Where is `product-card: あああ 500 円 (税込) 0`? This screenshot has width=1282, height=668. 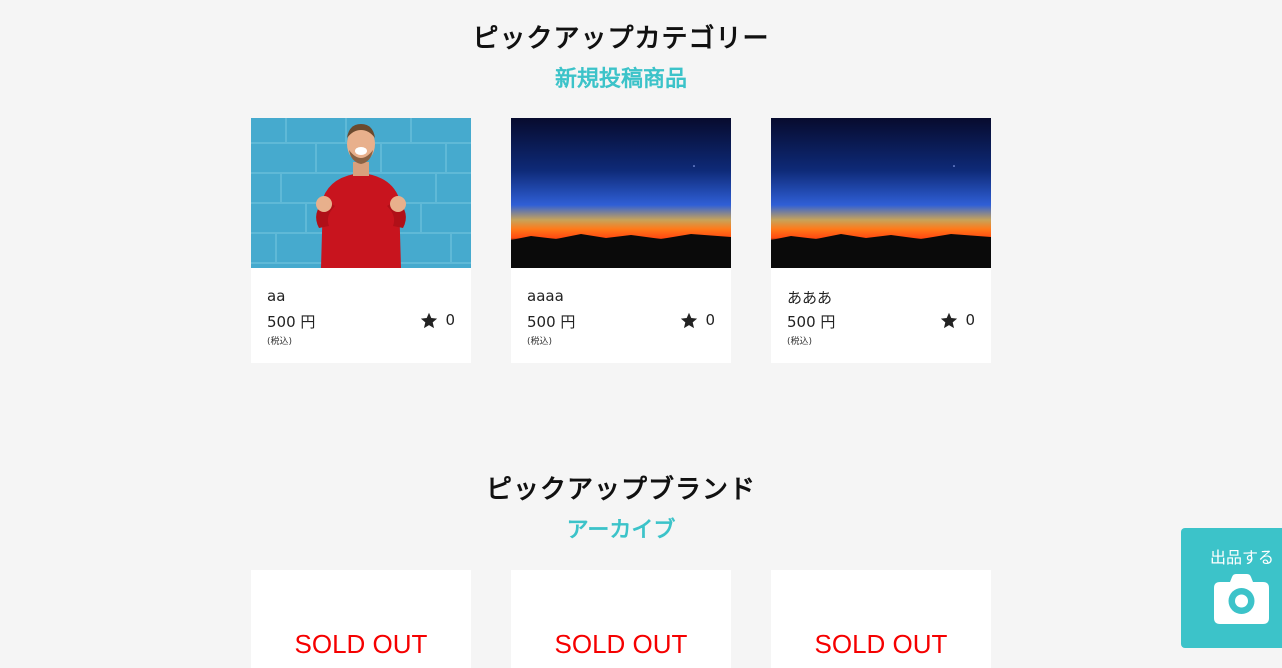
product-card: あああ 500 円 (税込) 0 is located at coordinates (881, 240).